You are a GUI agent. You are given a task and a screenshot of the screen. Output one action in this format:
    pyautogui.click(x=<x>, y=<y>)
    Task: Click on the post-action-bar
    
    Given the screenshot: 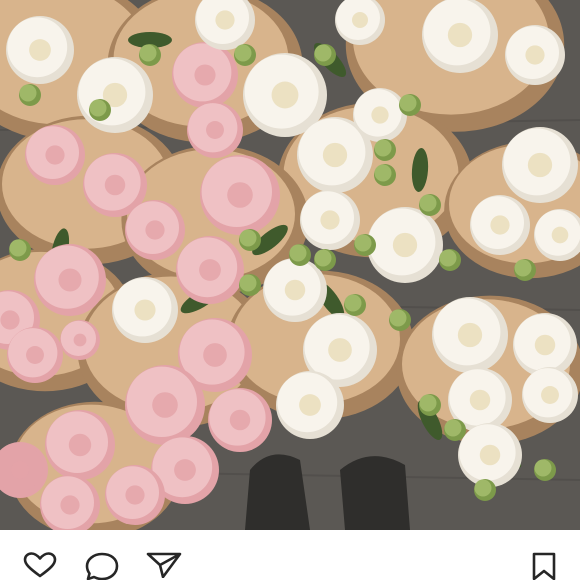 What is the action you would take?
    pyautogui.click(x=290, y=555)
    